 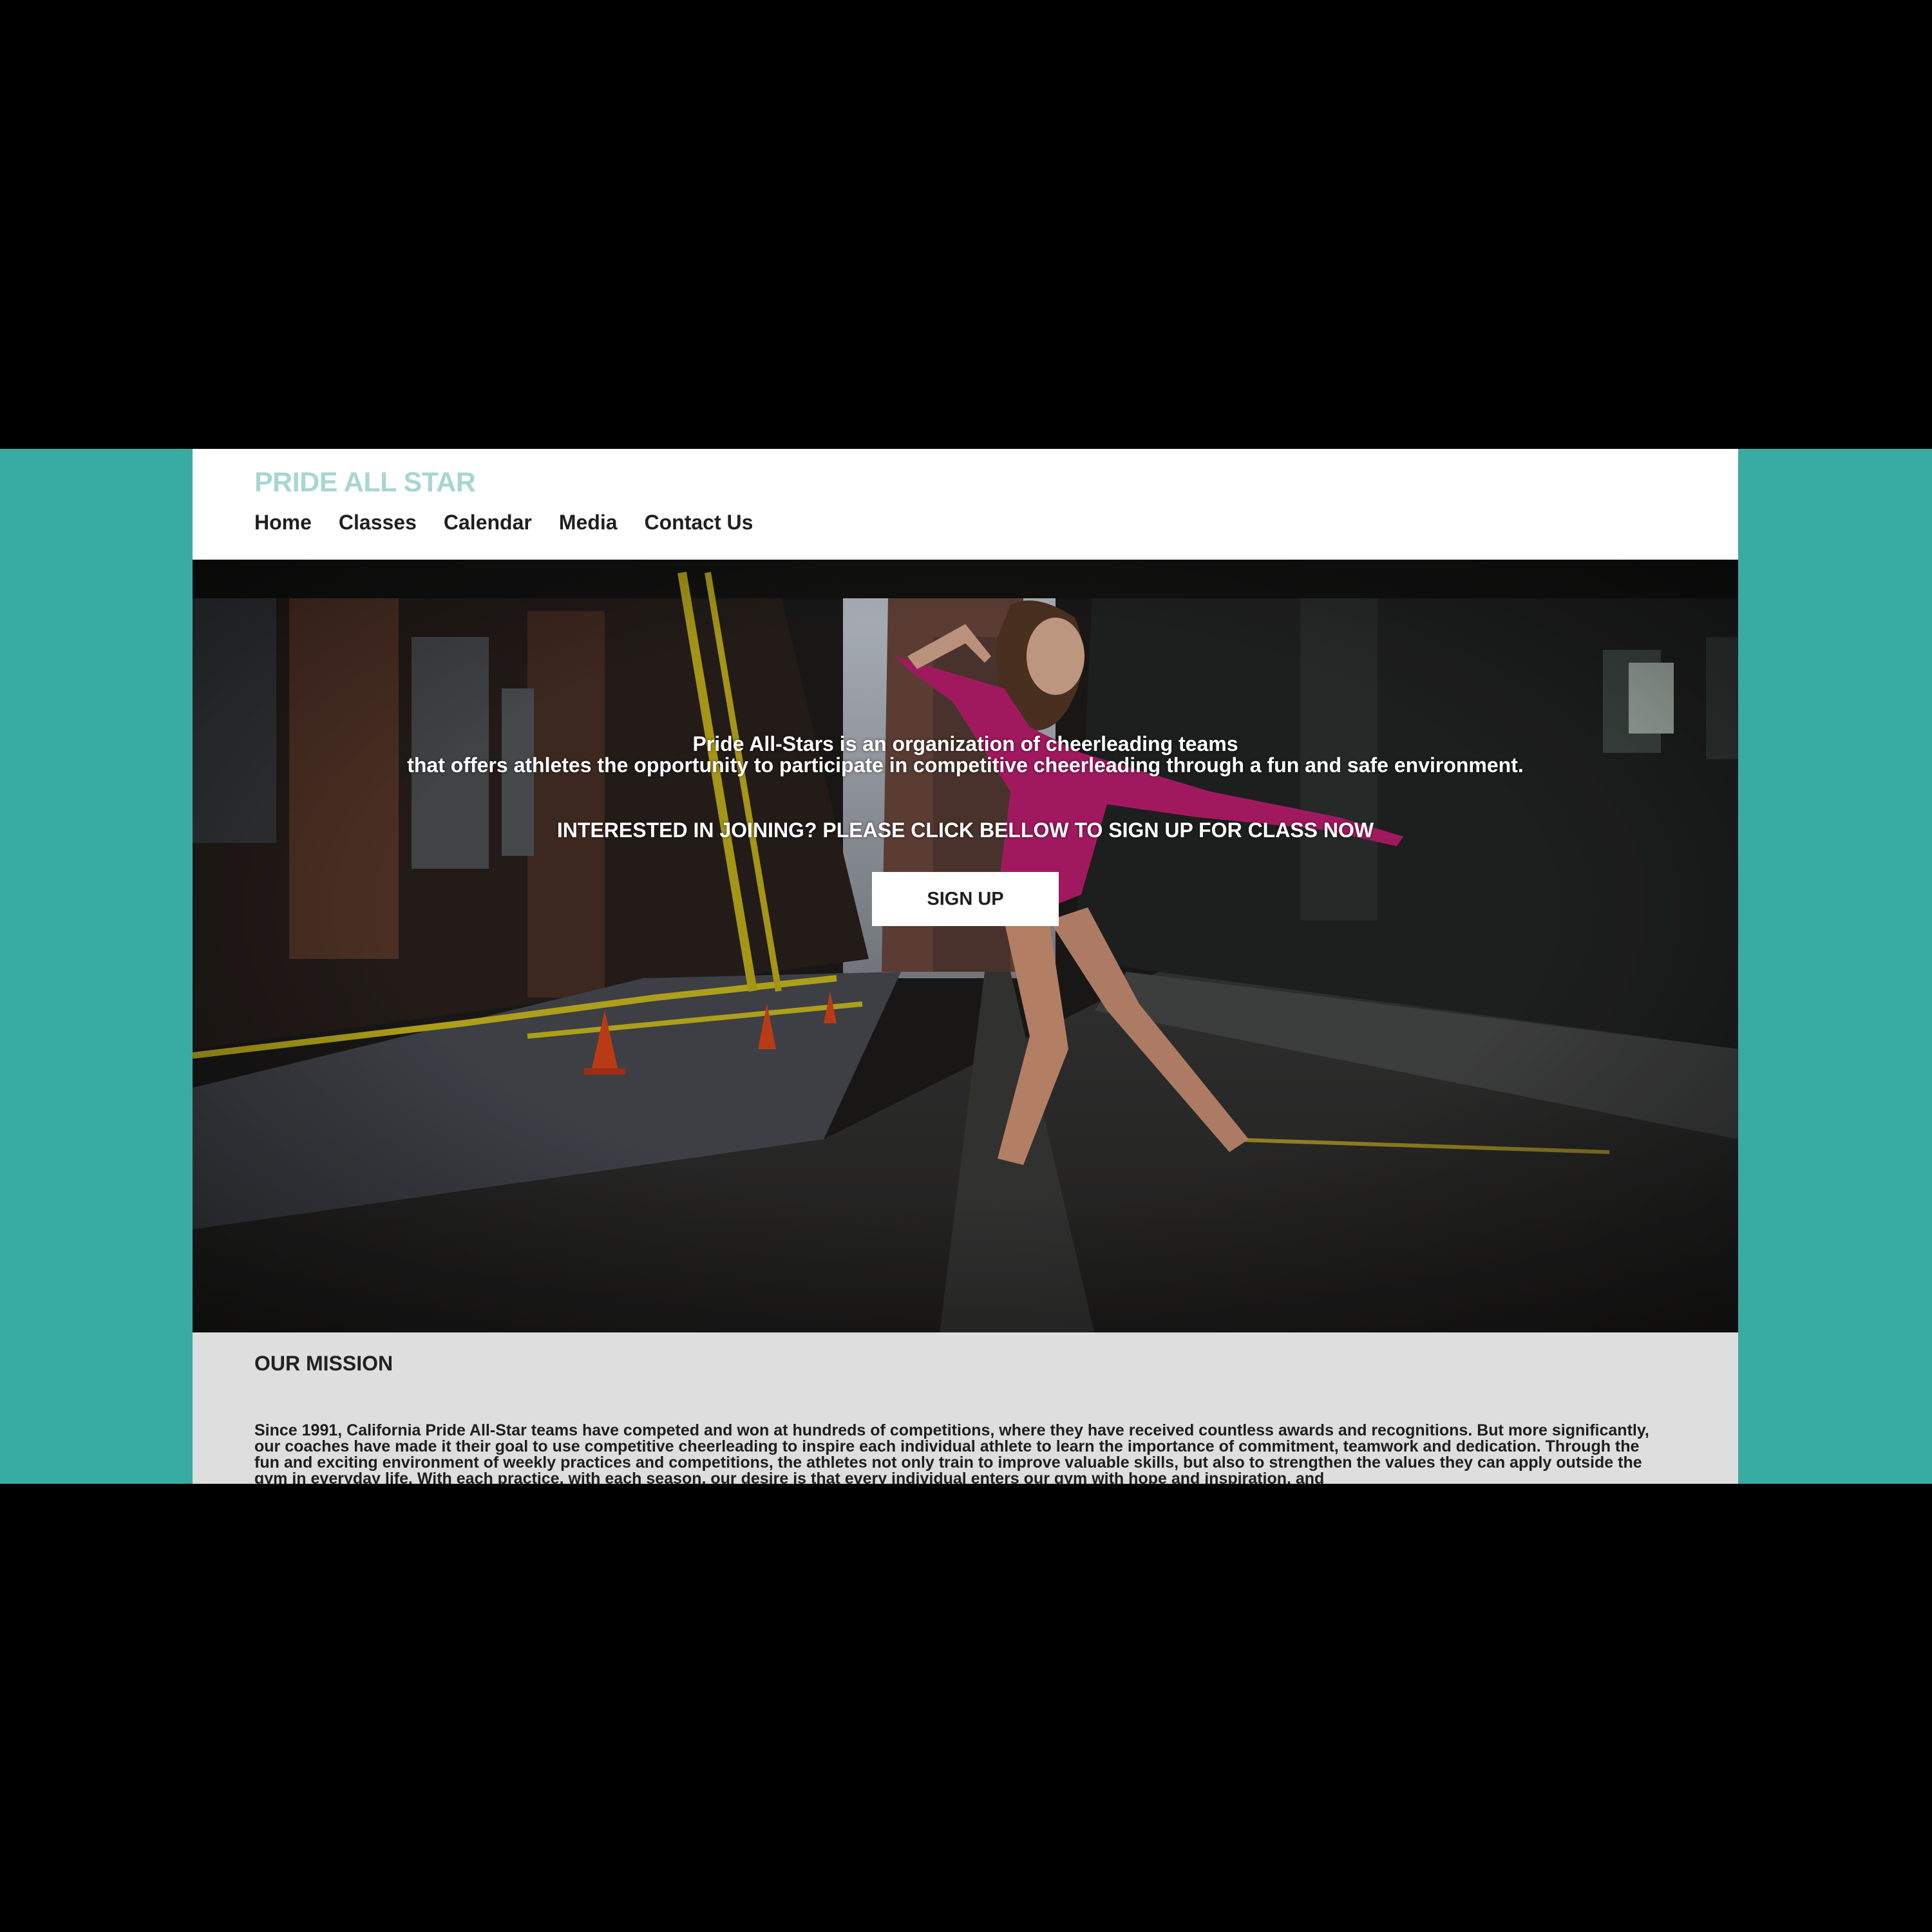 What do you see at coordinates (699, 523) in the screenshot?
I see `nav-contact-us: Contact Us` at bounding box center [699, 523].